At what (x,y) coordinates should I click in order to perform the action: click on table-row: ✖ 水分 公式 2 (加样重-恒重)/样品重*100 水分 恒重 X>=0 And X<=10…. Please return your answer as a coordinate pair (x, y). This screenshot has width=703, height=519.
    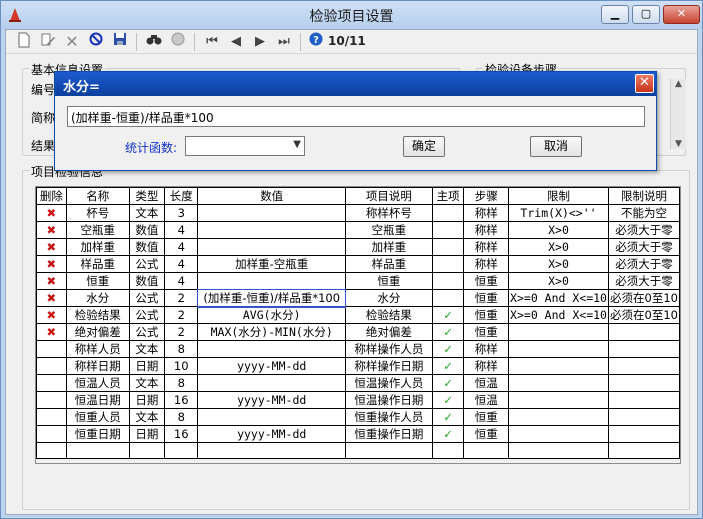
    Looking at the image, I should click on (358, 298).